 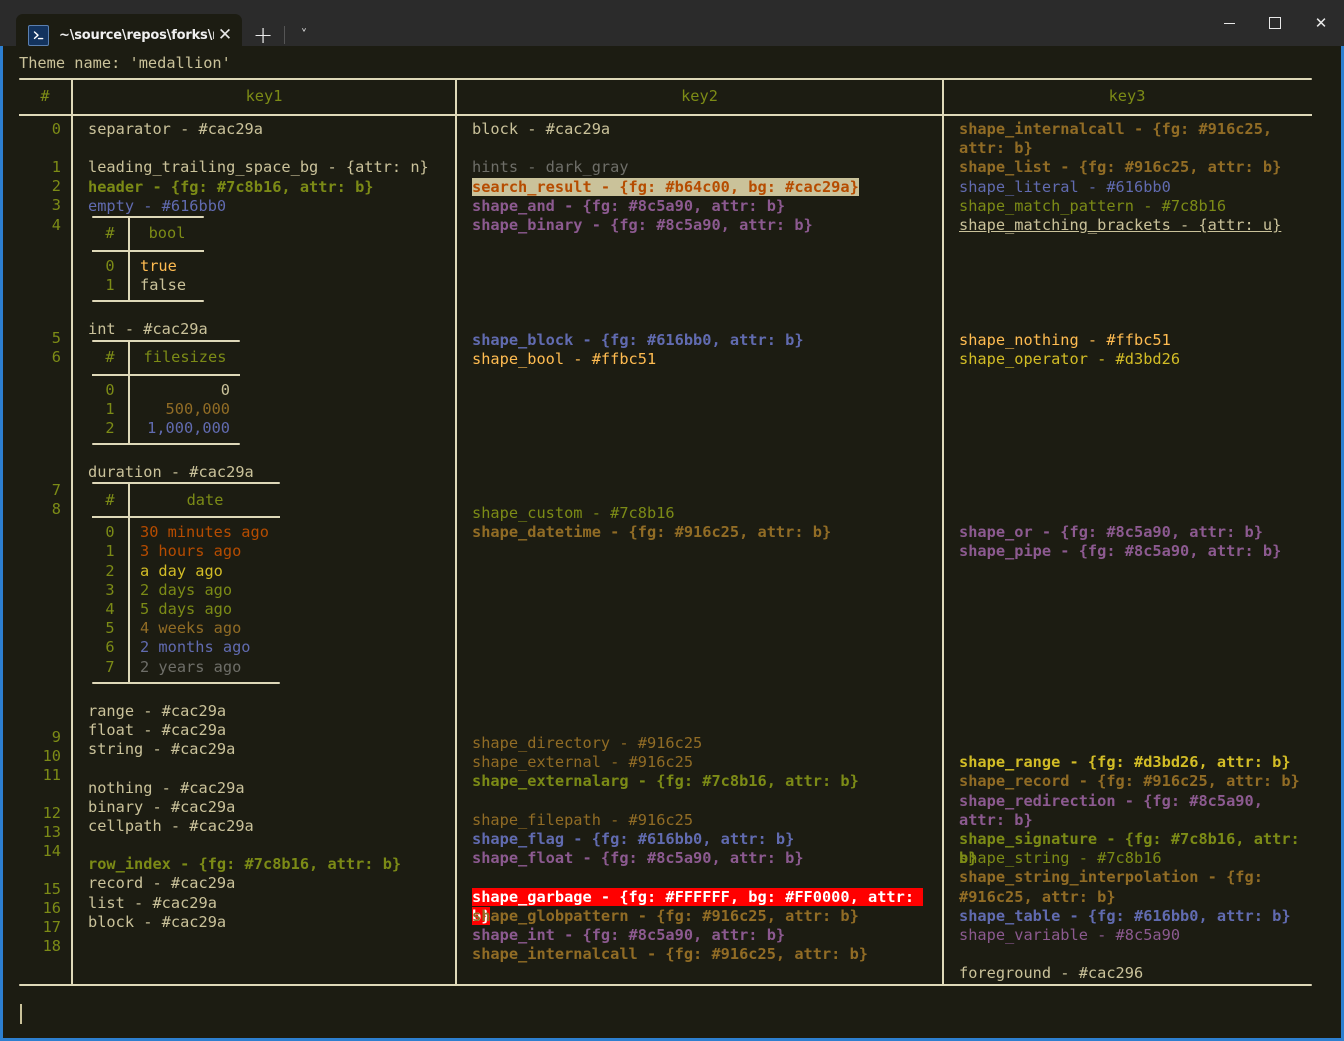 What do you see at coordinates (110, 589) in the screenshot?
I see `subtable-row-index: 3` at bounding box center [110, 589].